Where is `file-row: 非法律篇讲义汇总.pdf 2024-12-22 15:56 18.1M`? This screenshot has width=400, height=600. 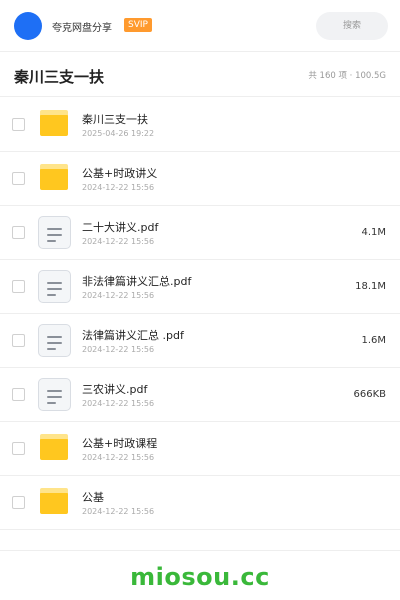 file-row: 非法律篇讲义汇总.pdf 2024-12-22 15:56 18.1M is located at coordinates (200, 287).